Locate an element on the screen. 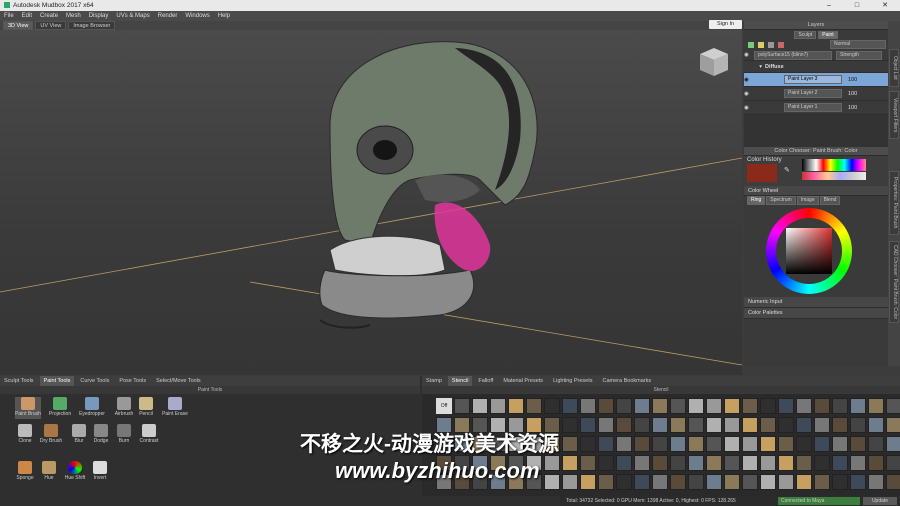  eyedropper-tool: Eyedropper is located at coordinates (92, 408).